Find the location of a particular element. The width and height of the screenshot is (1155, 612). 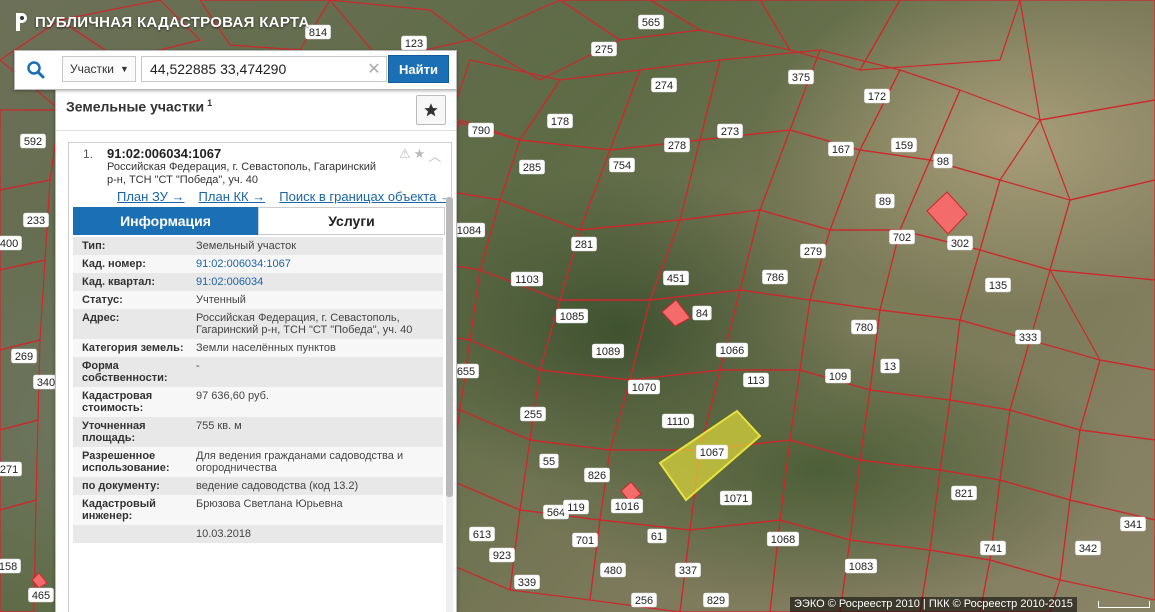

find-button: Найти is located at coordinates (418, 69).